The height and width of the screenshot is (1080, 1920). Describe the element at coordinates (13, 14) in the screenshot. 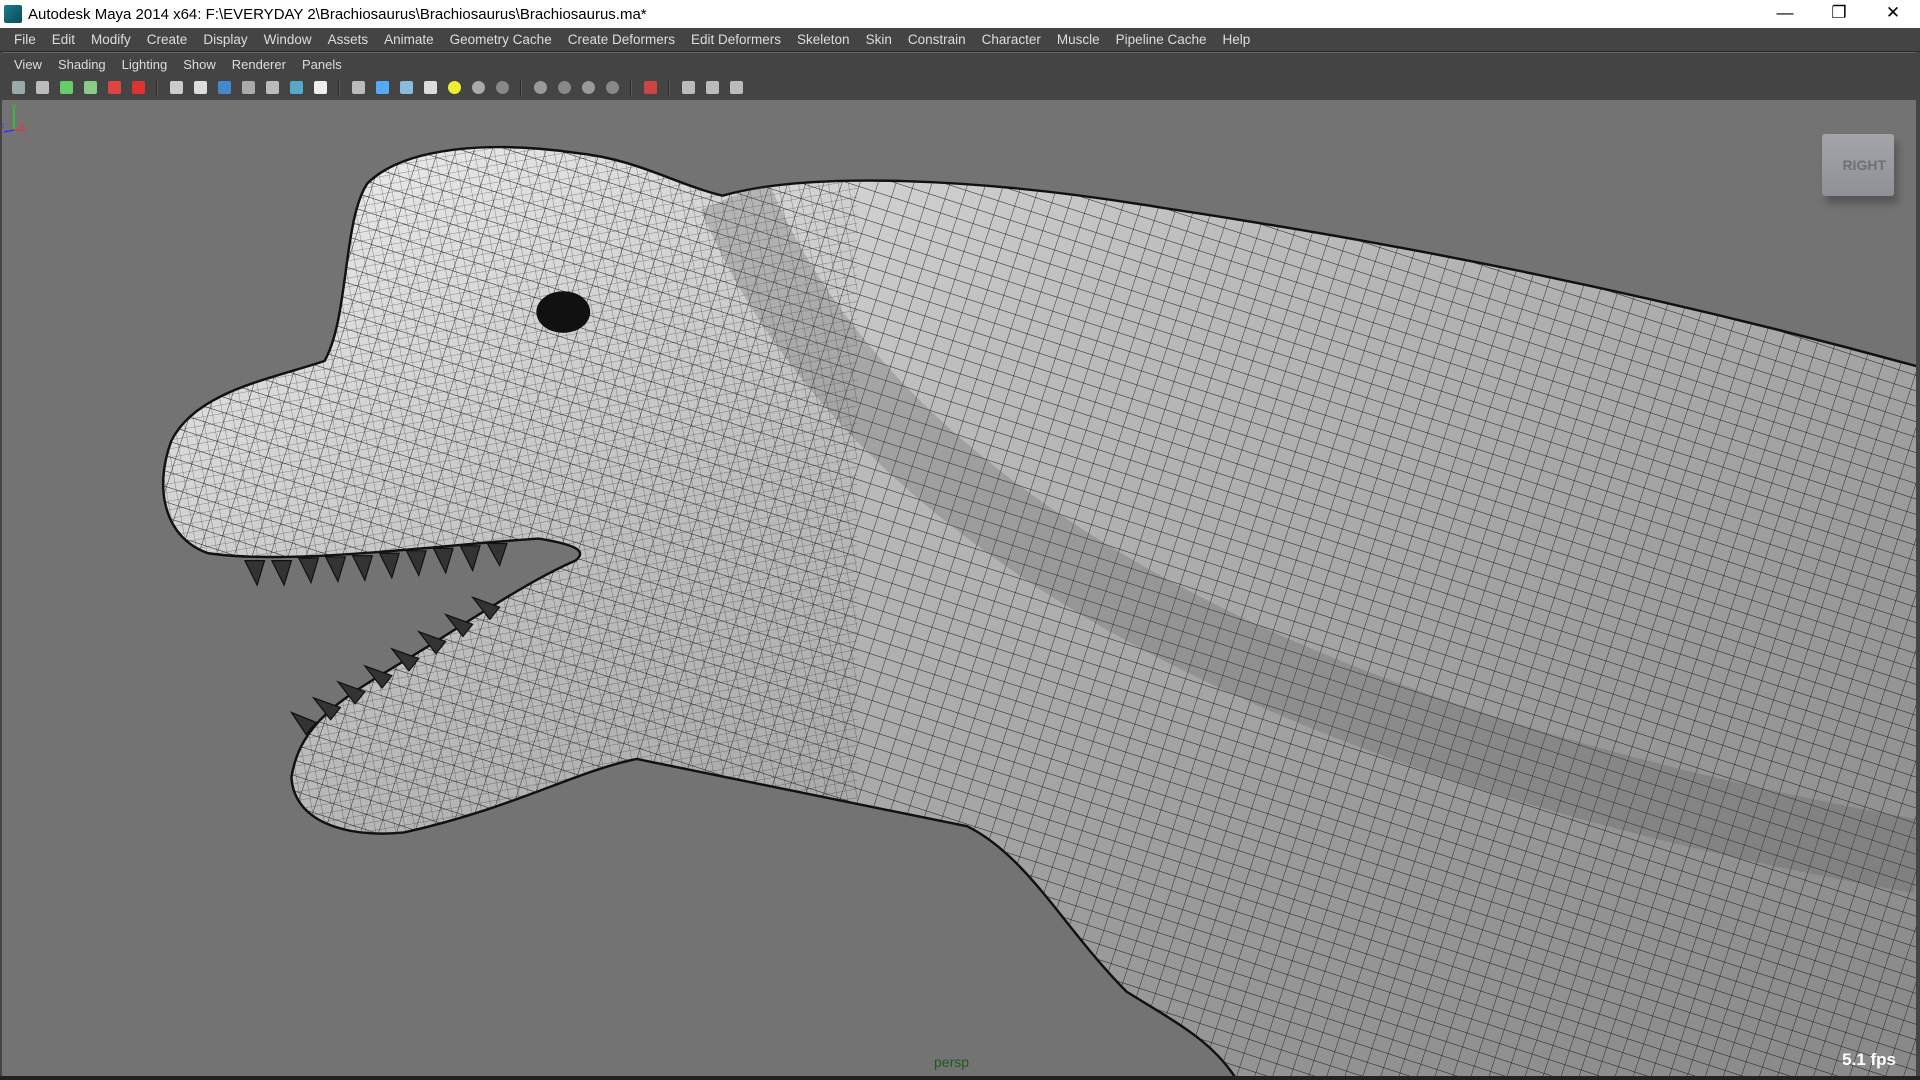

I see `maya-logo-icon` at that location.